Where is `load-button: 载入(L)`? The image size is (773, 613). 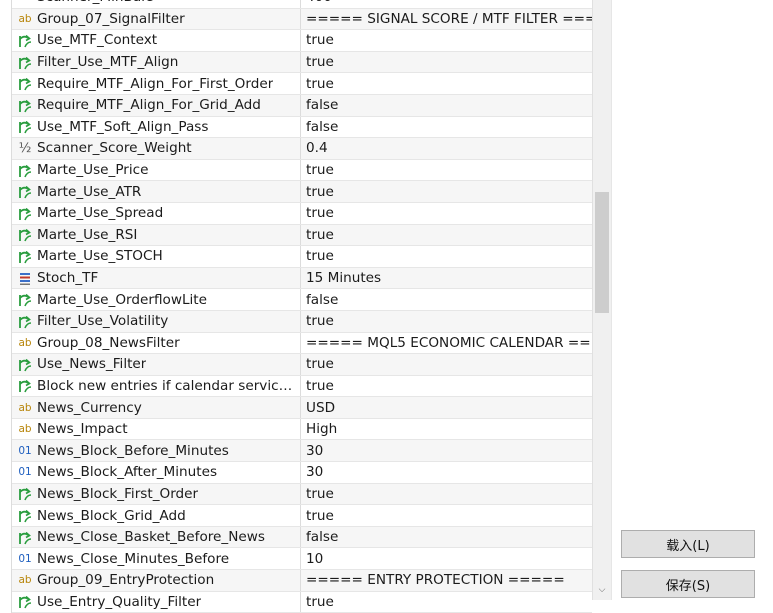 load-button: 载入(L) is located at coordinates (688, 544).